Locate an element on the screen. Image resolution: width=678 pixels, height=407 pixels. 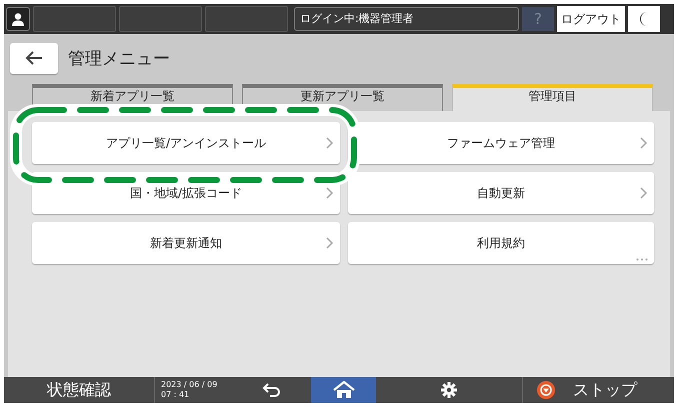
status-button: 状態確認 is located at coordinates (79, 390).